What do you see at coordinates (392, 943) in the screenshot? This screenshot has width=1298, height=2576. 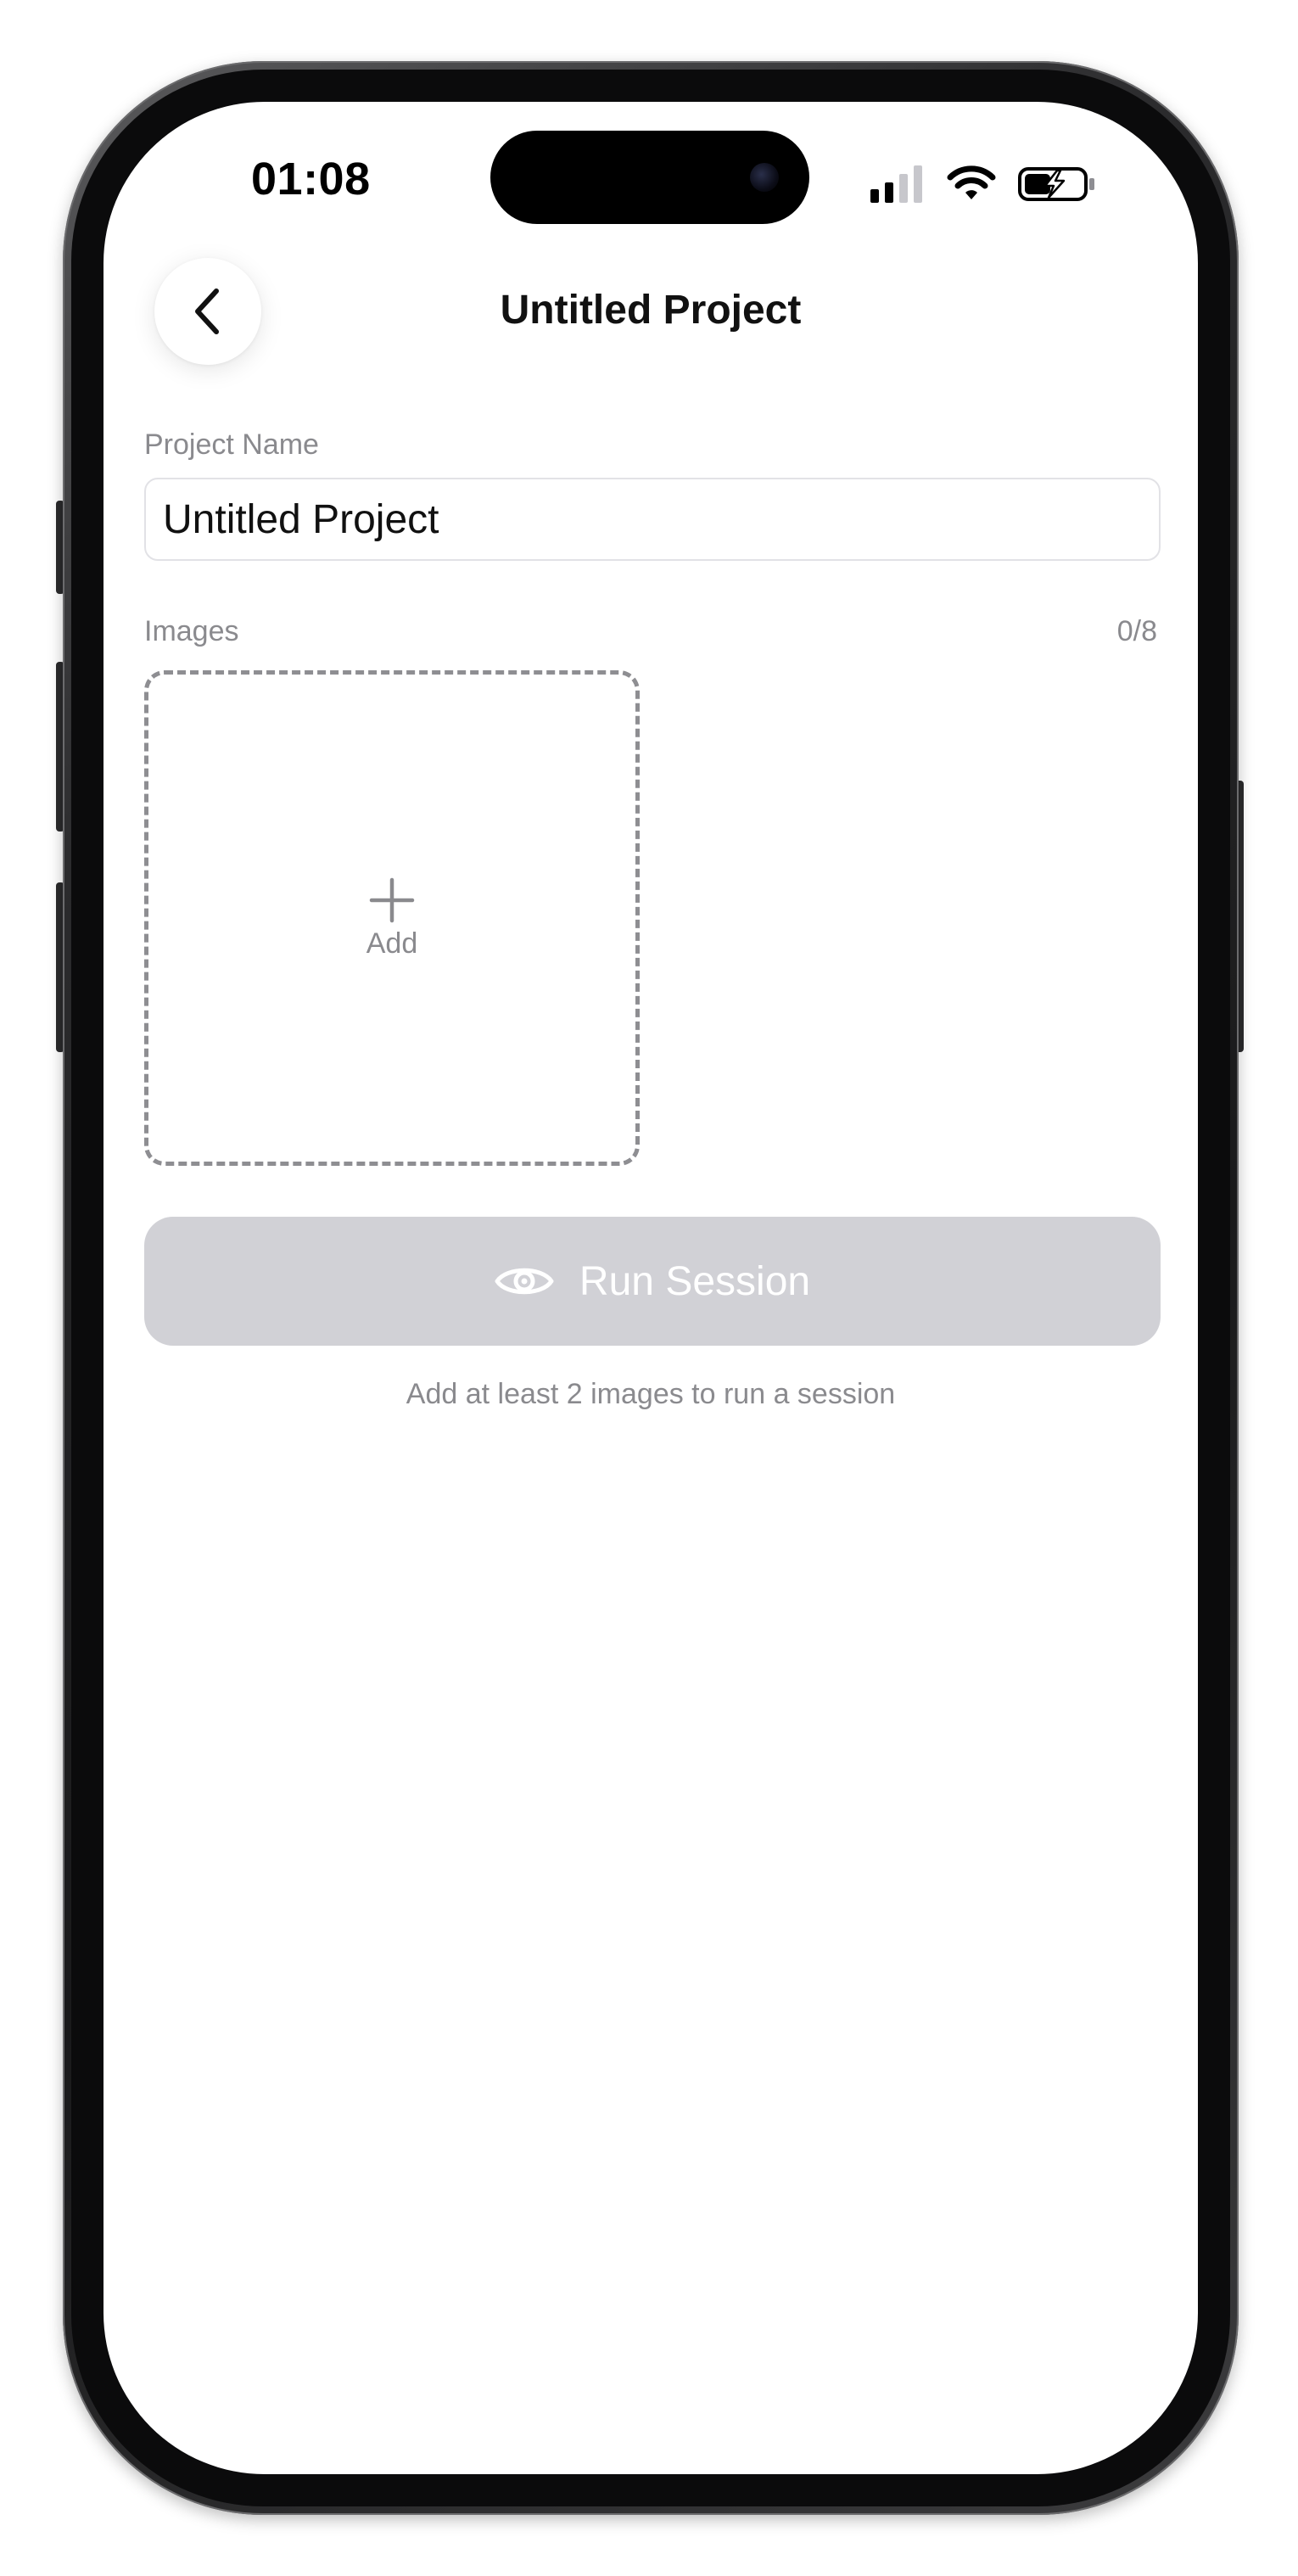 I see `add-tile-label: Add` at bounding box center [392, 943].